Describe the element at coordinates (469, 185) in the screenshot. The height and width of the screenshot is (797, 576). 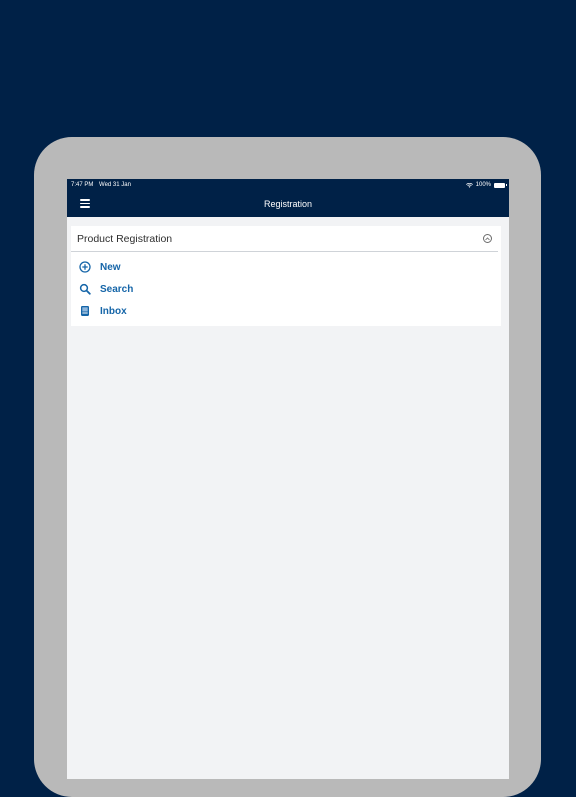
I see `wifi-icon` at that location.